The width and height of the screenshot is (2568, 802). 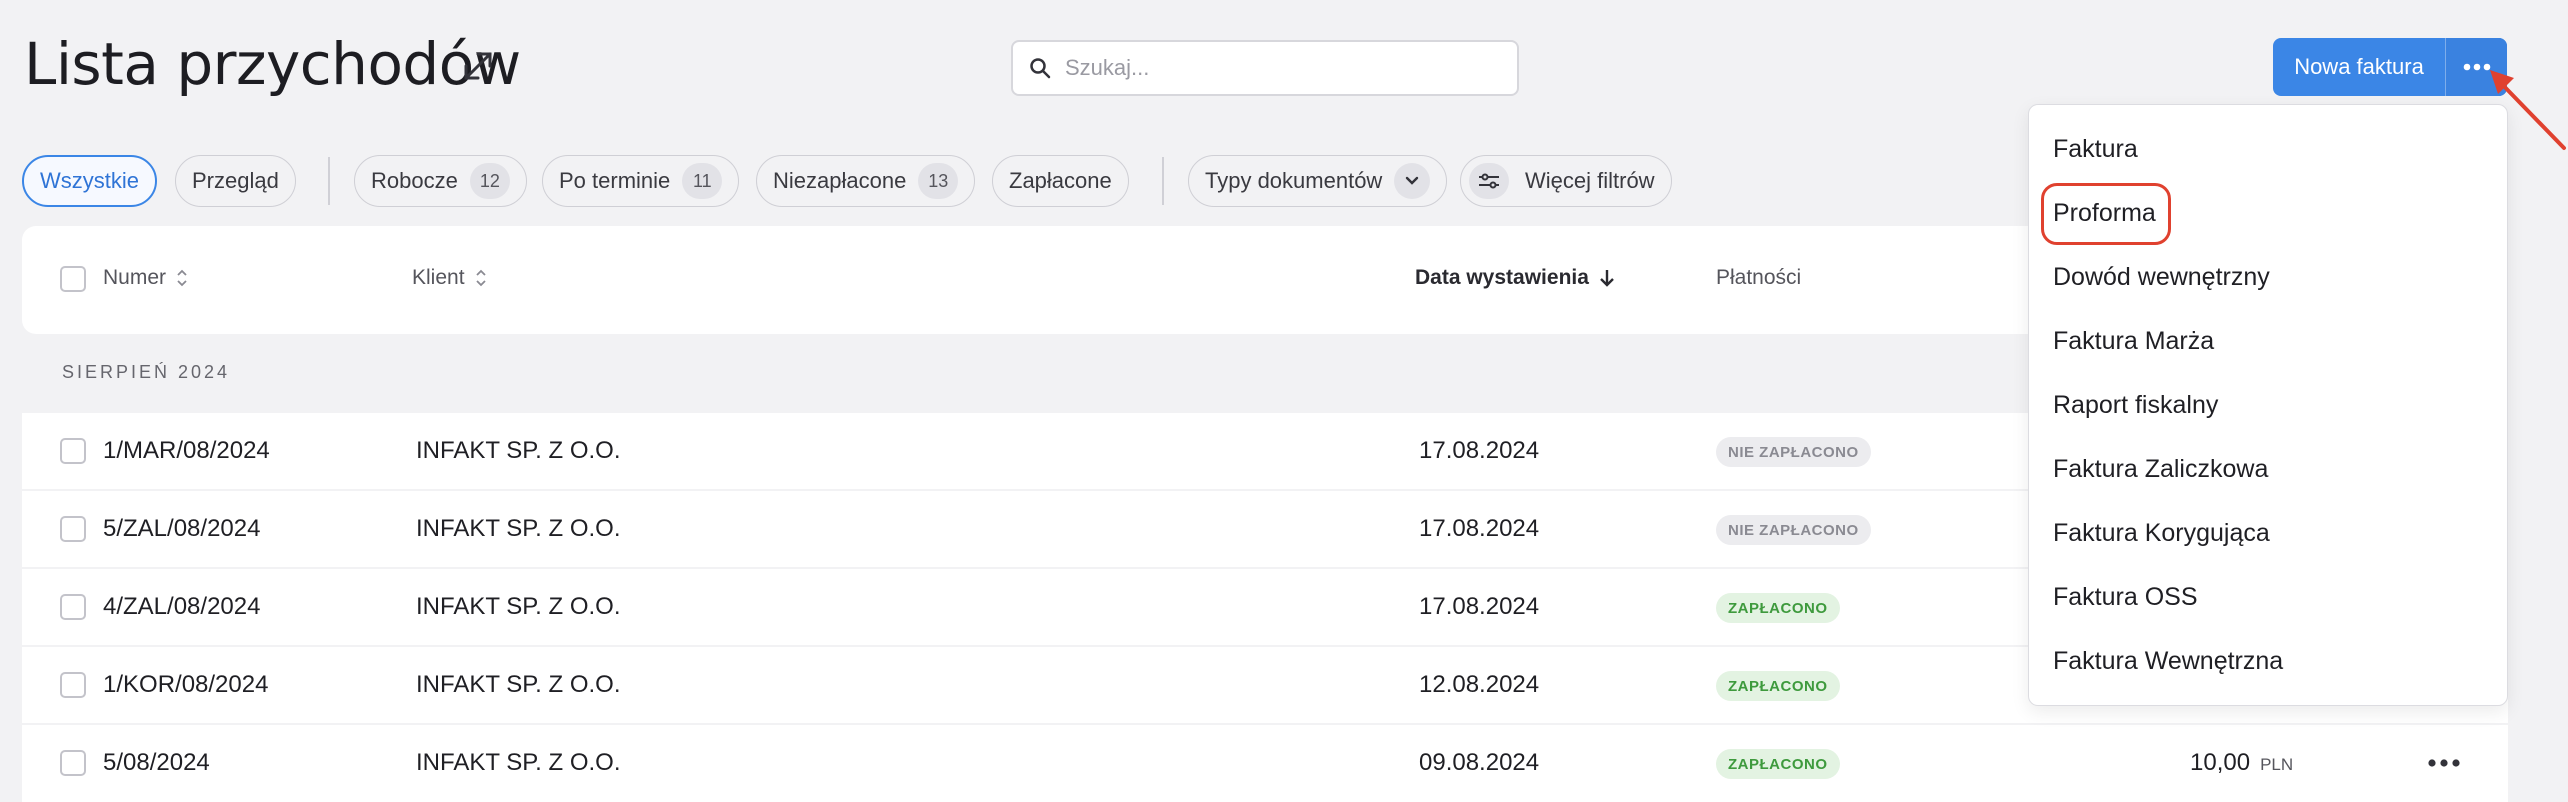 What do you see at coordinates (2161, 533) in the screenshot?
I see `menu-item-faktura-korygujaca: Faktura Korygująca` at bounding box center [2161, 533].